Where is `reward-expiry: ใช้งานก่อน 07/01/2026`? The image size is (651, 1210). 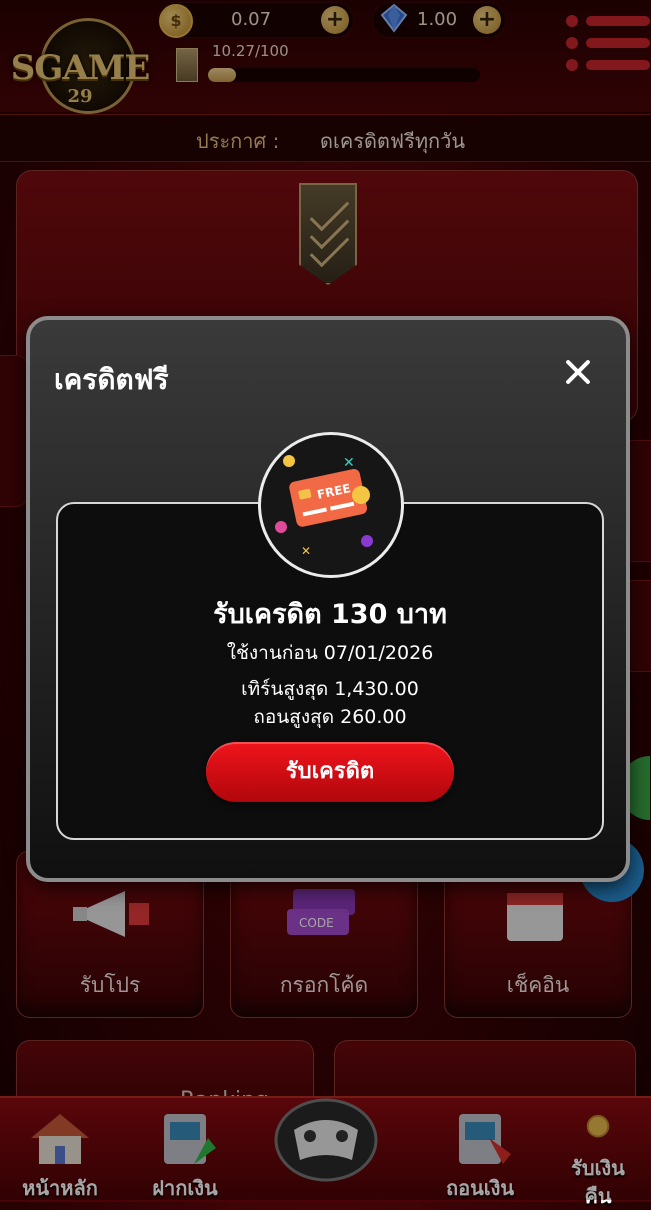 reward-expiry: ใช้งานก่อน 07/01/2026 is located at coordinates (330, 653).